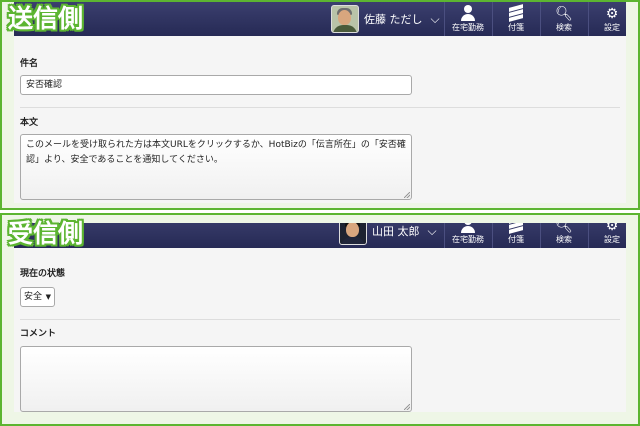  Describe the element at coordinates (393, 19) in the screenshot. I see `user-name: 佐藤 ただし` at that location.